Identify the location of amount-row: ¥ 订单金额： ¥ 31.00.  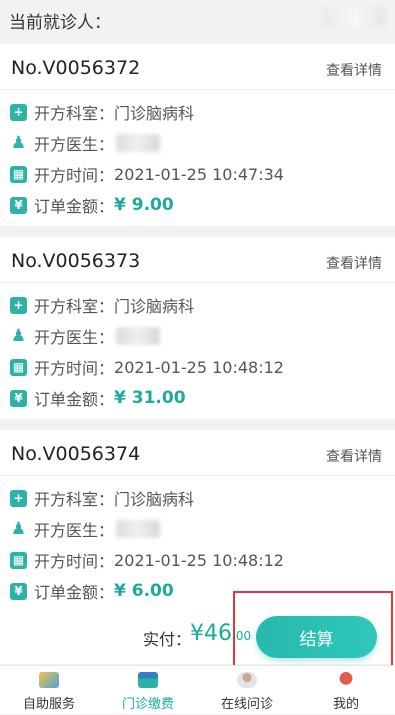
(98, 398).